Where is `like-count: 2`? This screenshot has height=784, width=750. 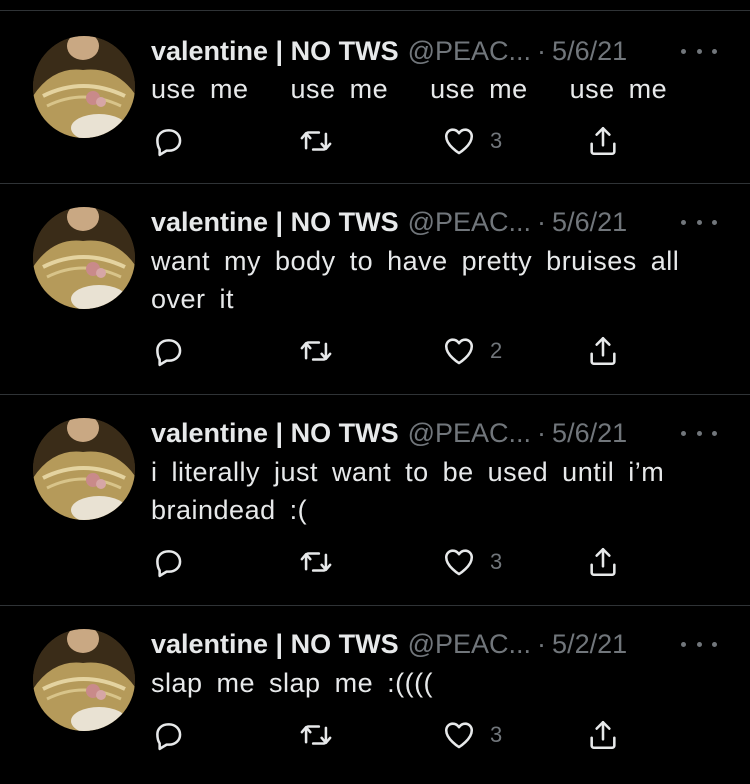
like-count: 2 is located at coordinates (496, 350).